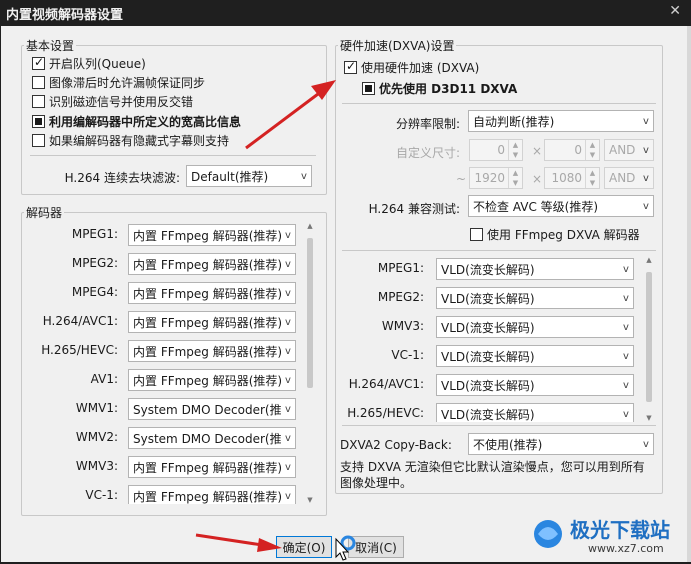  Describe the element at coordinates (626, 548) in the screenshot. I see `watermark-url: www.xz7.com` at that location.